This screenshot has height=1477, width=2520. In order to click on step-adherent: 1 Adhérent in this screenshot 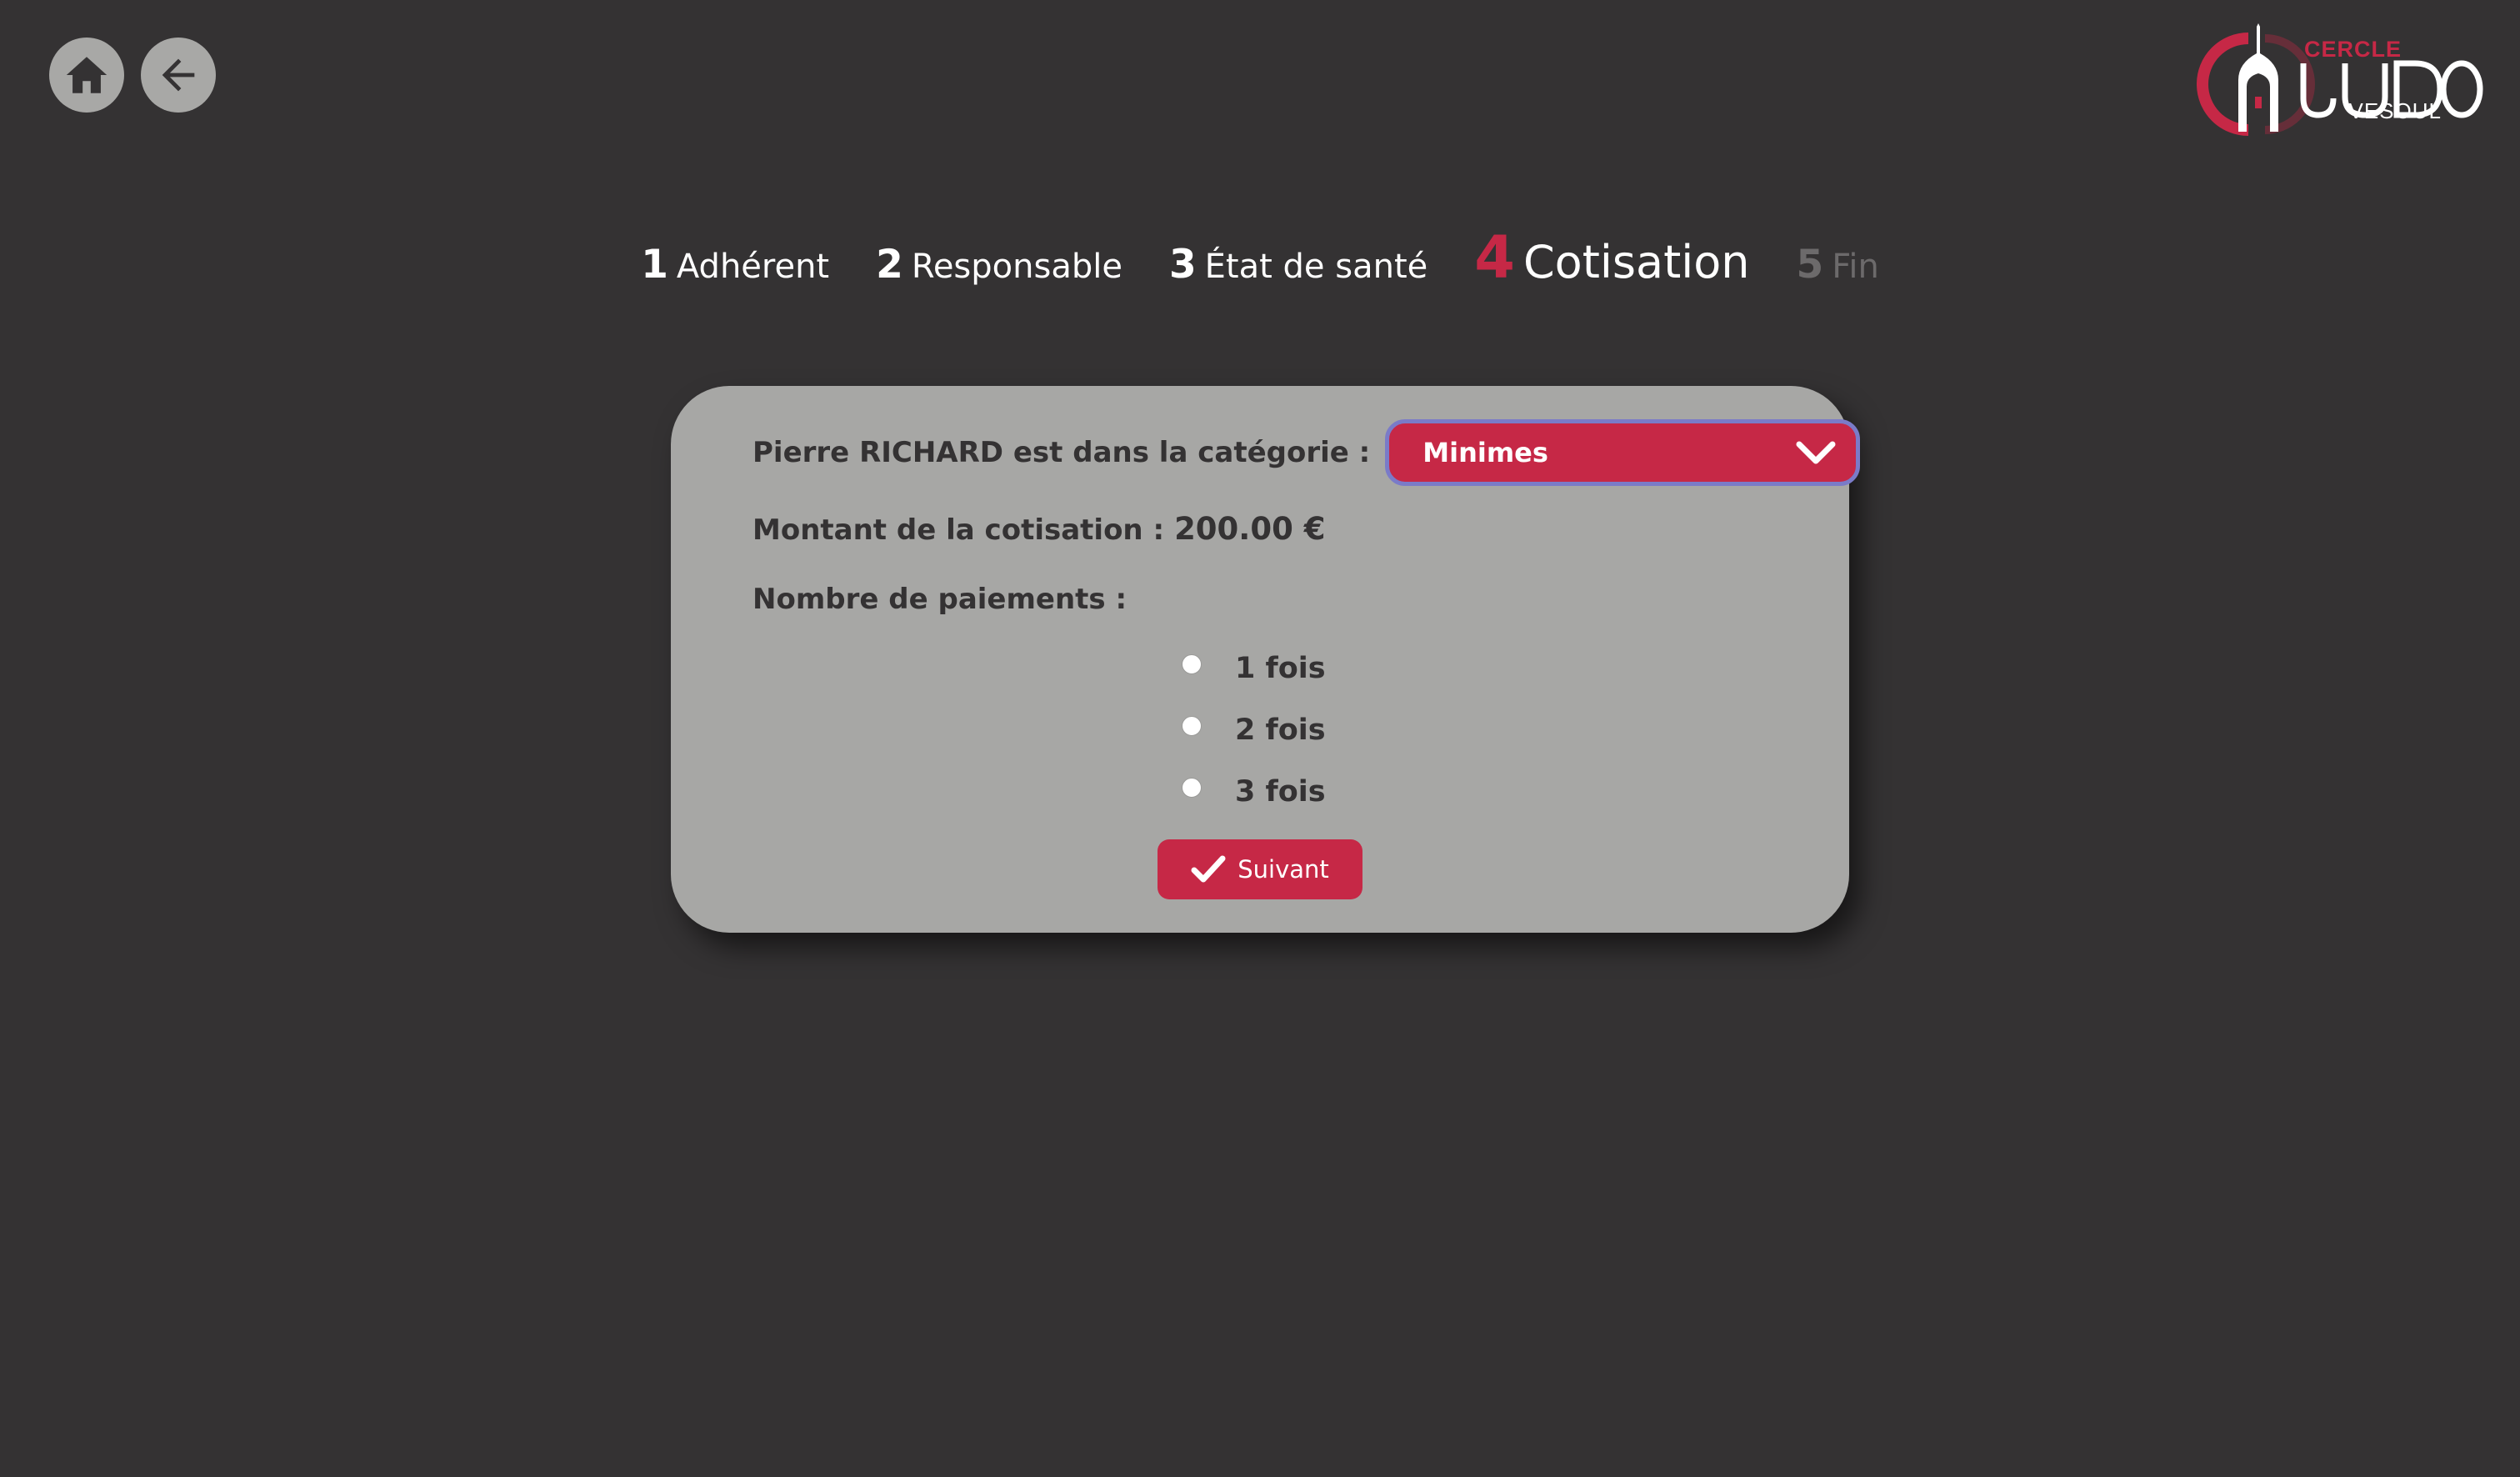, I will do `click(735, 265)`.